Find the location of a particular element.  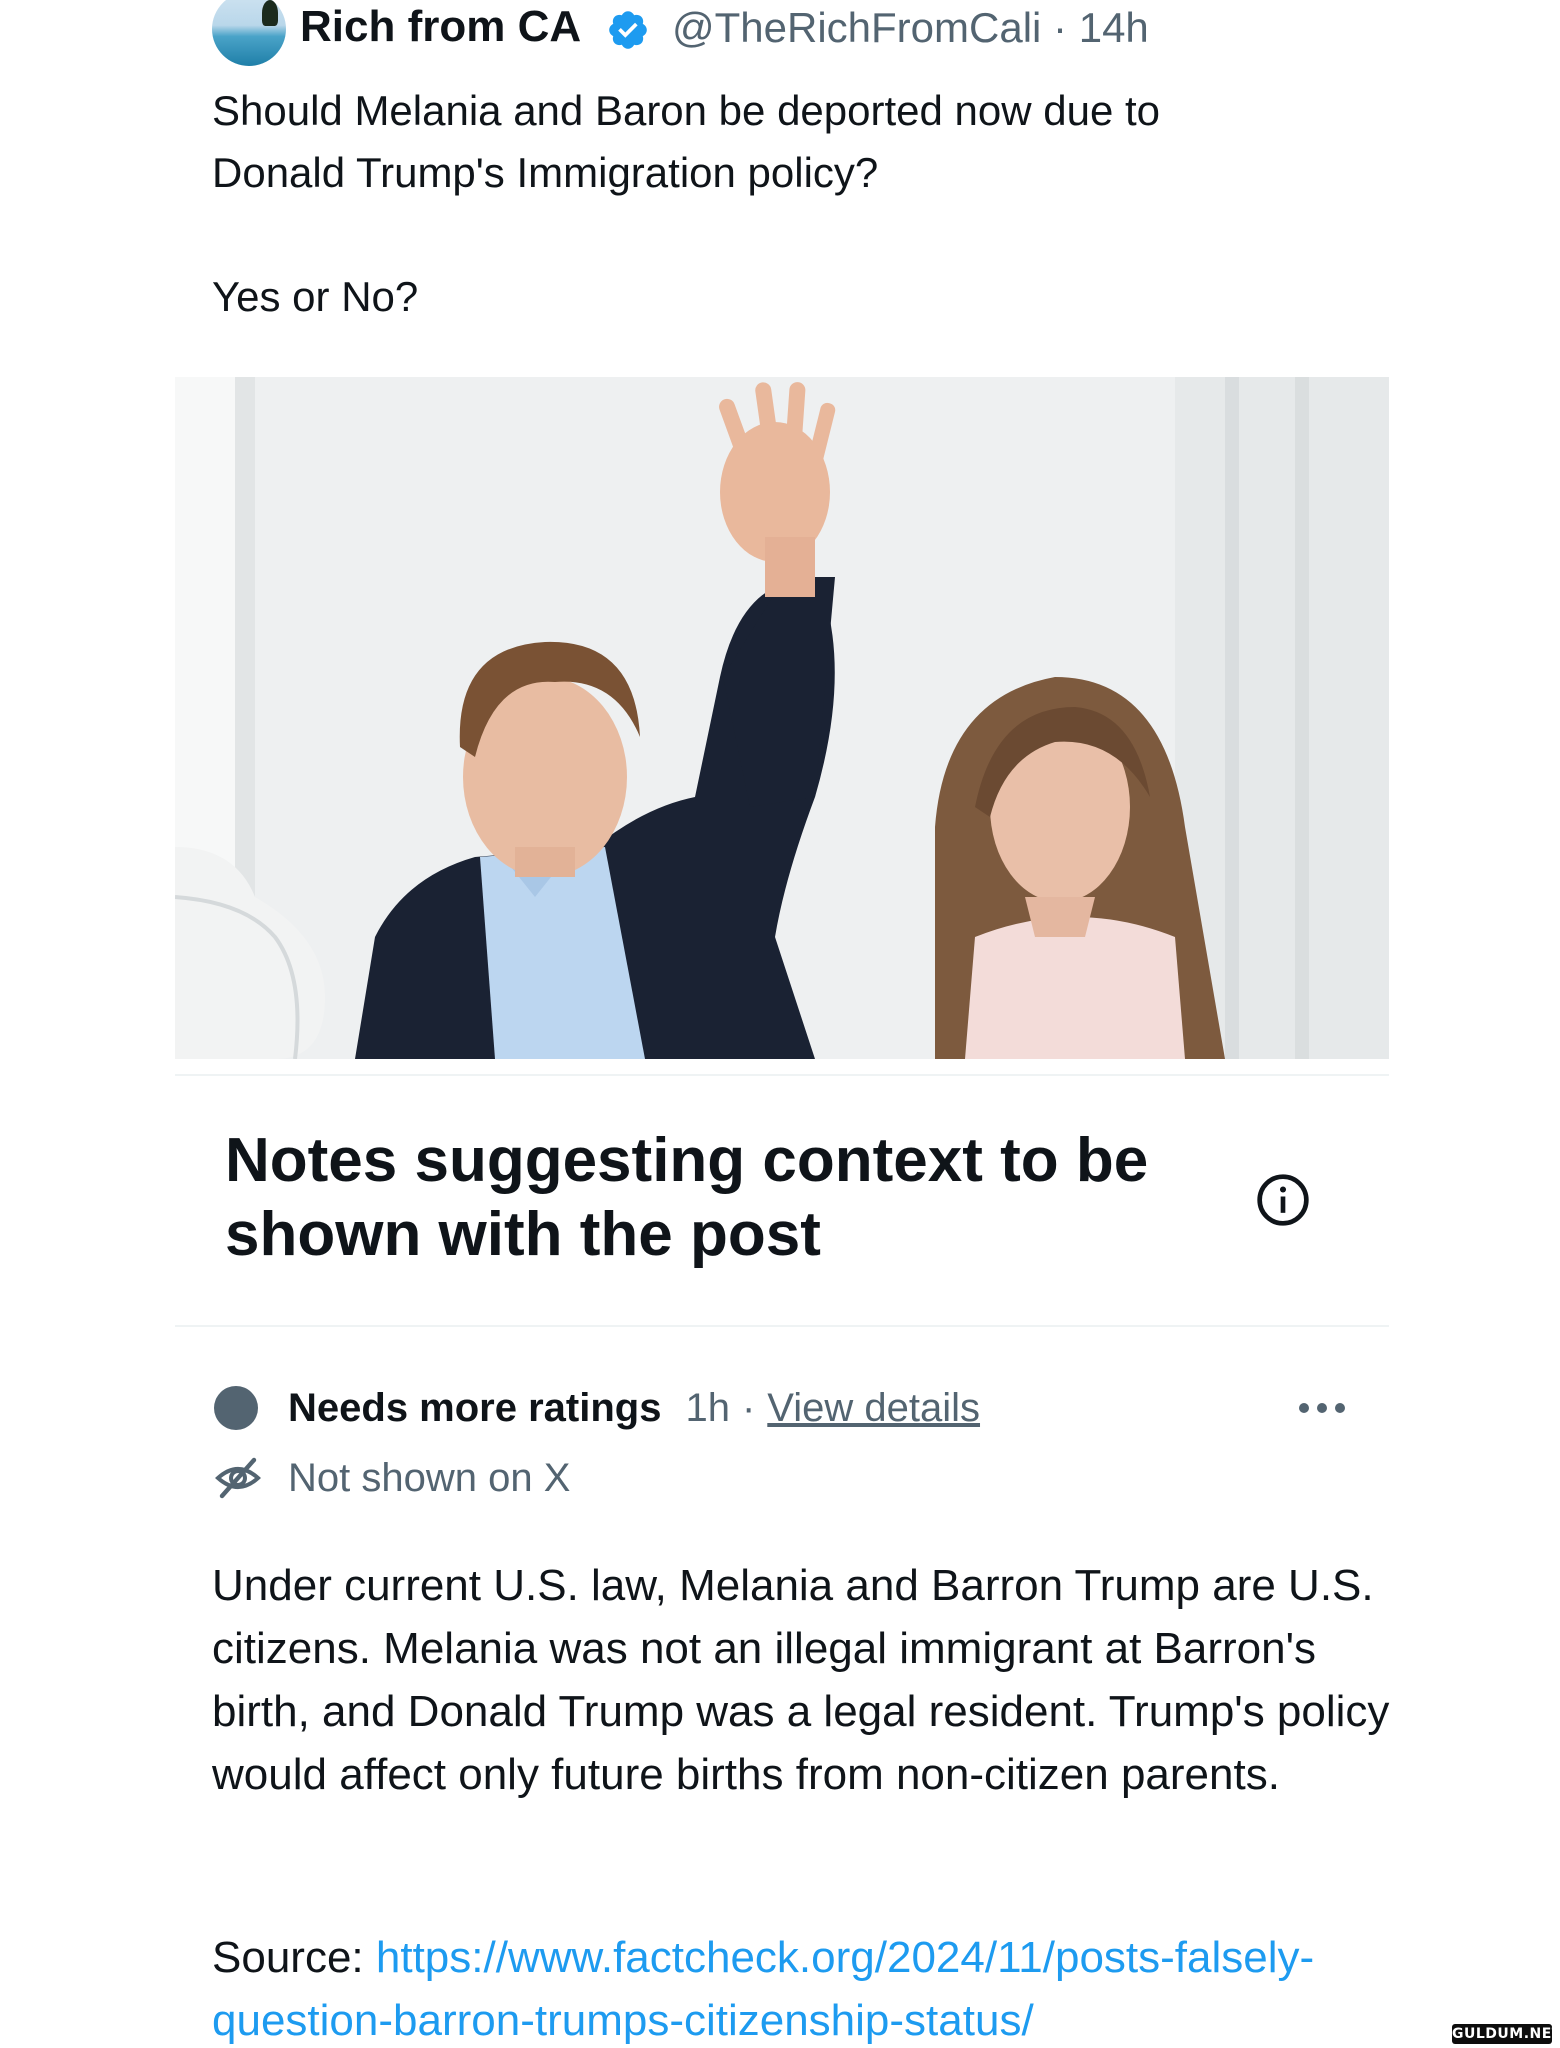

note-visibility: Not shown on X is located at coordinates (429, 1477).